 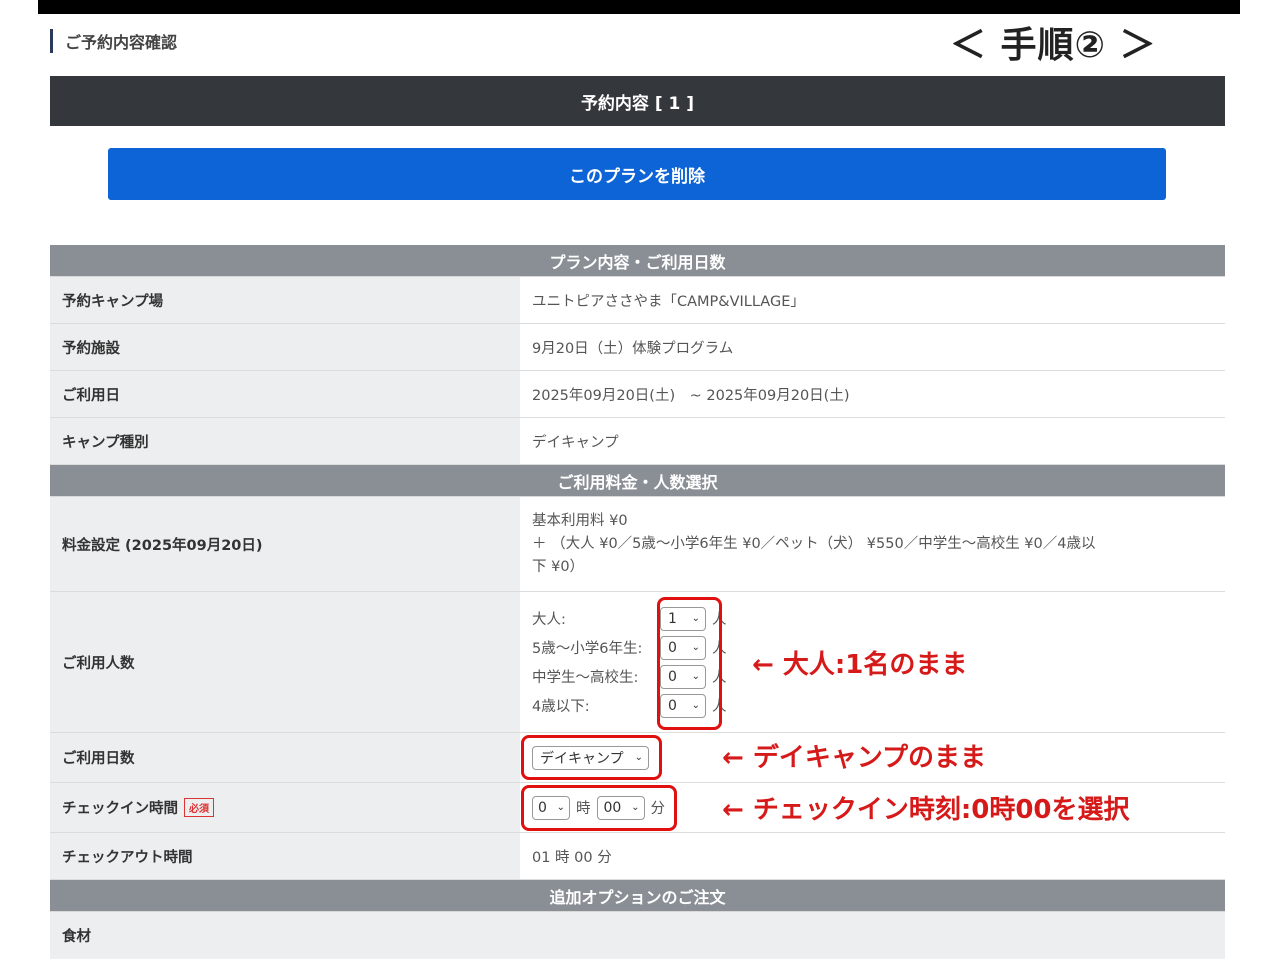 I want to click on row-date: ご利用日 2025年09月20日(土) ~ 2025年09月20日(土), so click(x=637, y=394).